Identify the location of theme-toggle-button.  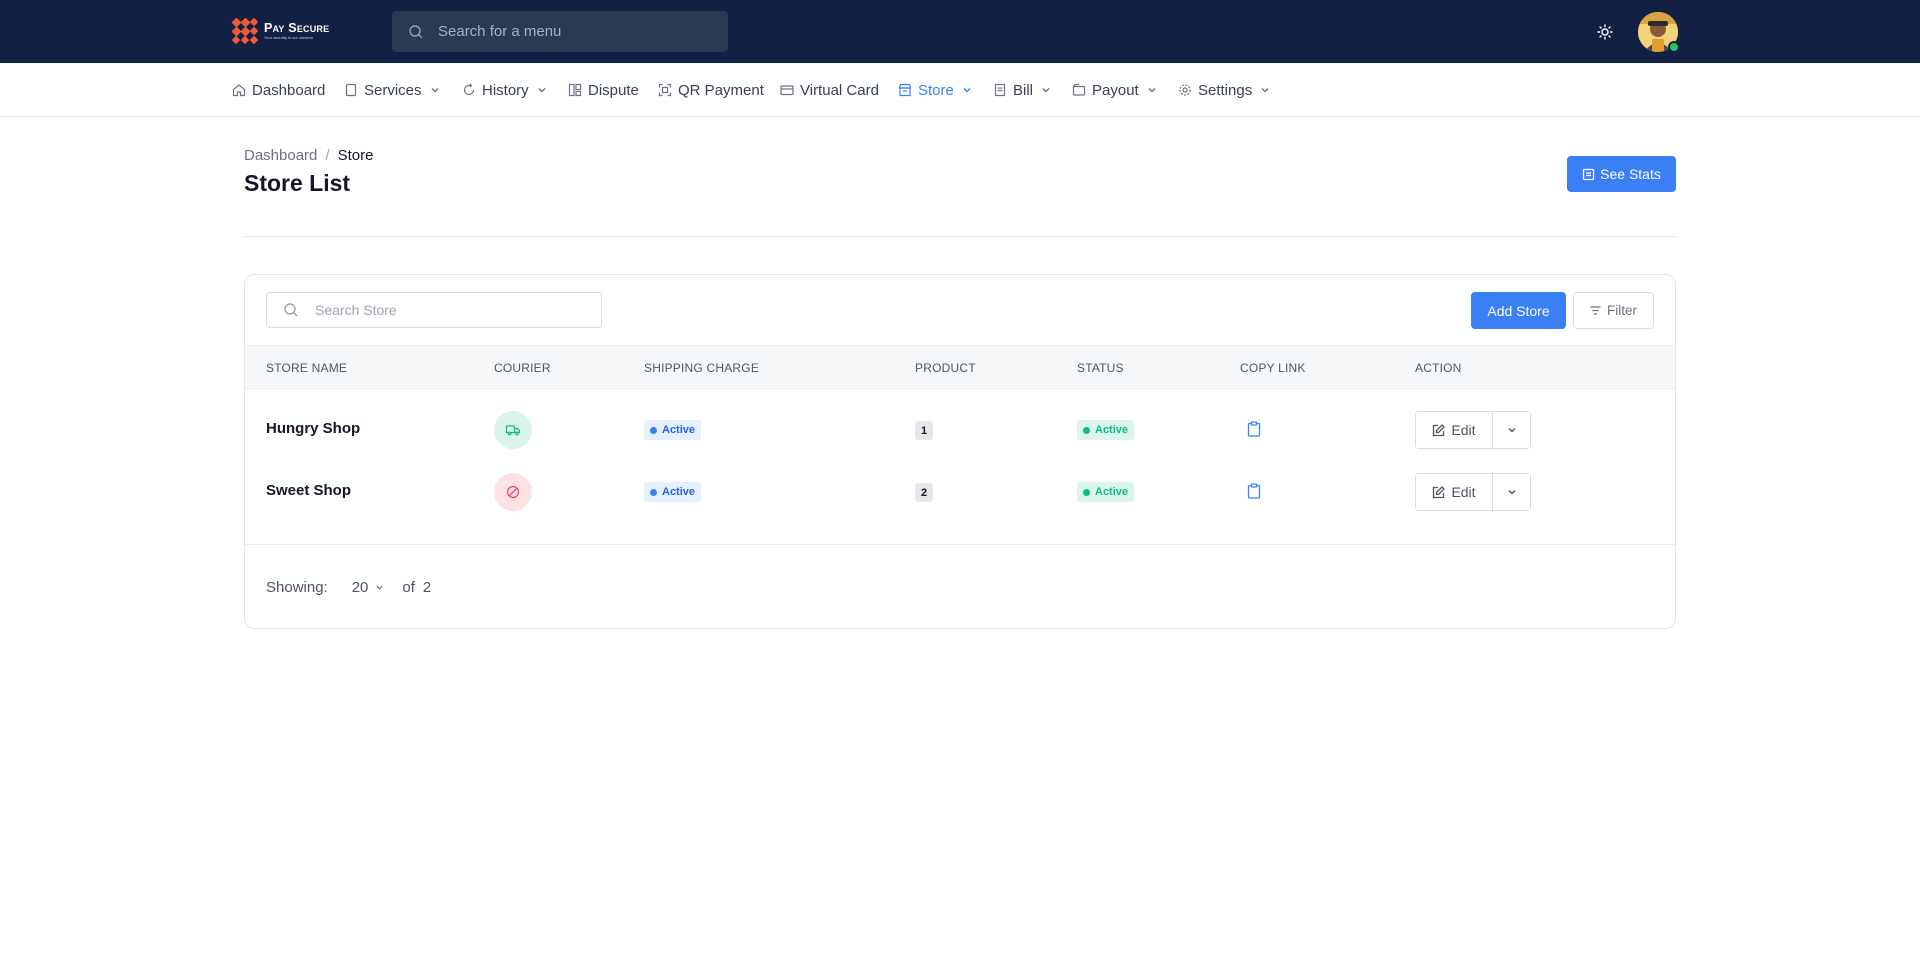
(1605, 32).